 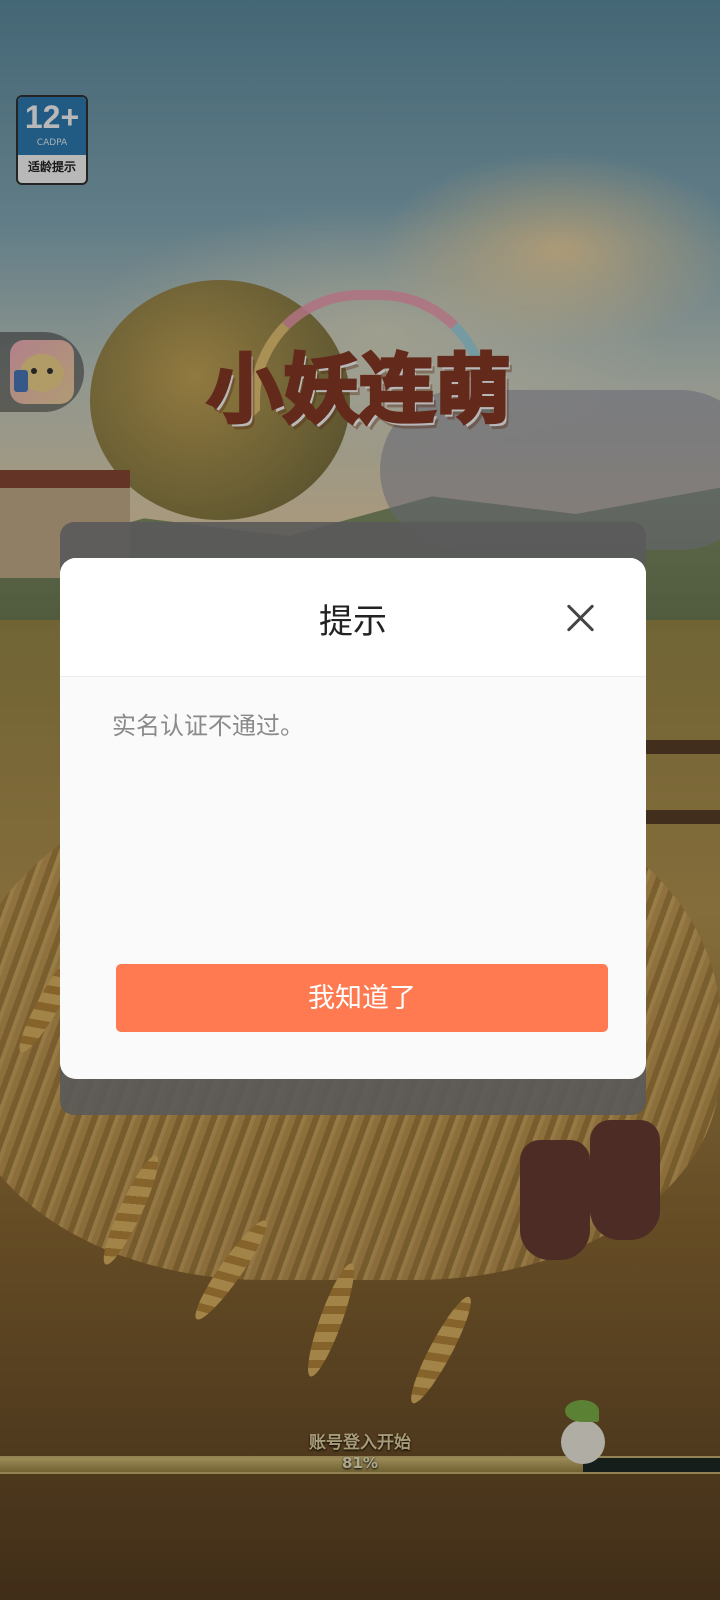 I want to click on dialog-message: 实名认证不通过。, so click(x=208, y=726).